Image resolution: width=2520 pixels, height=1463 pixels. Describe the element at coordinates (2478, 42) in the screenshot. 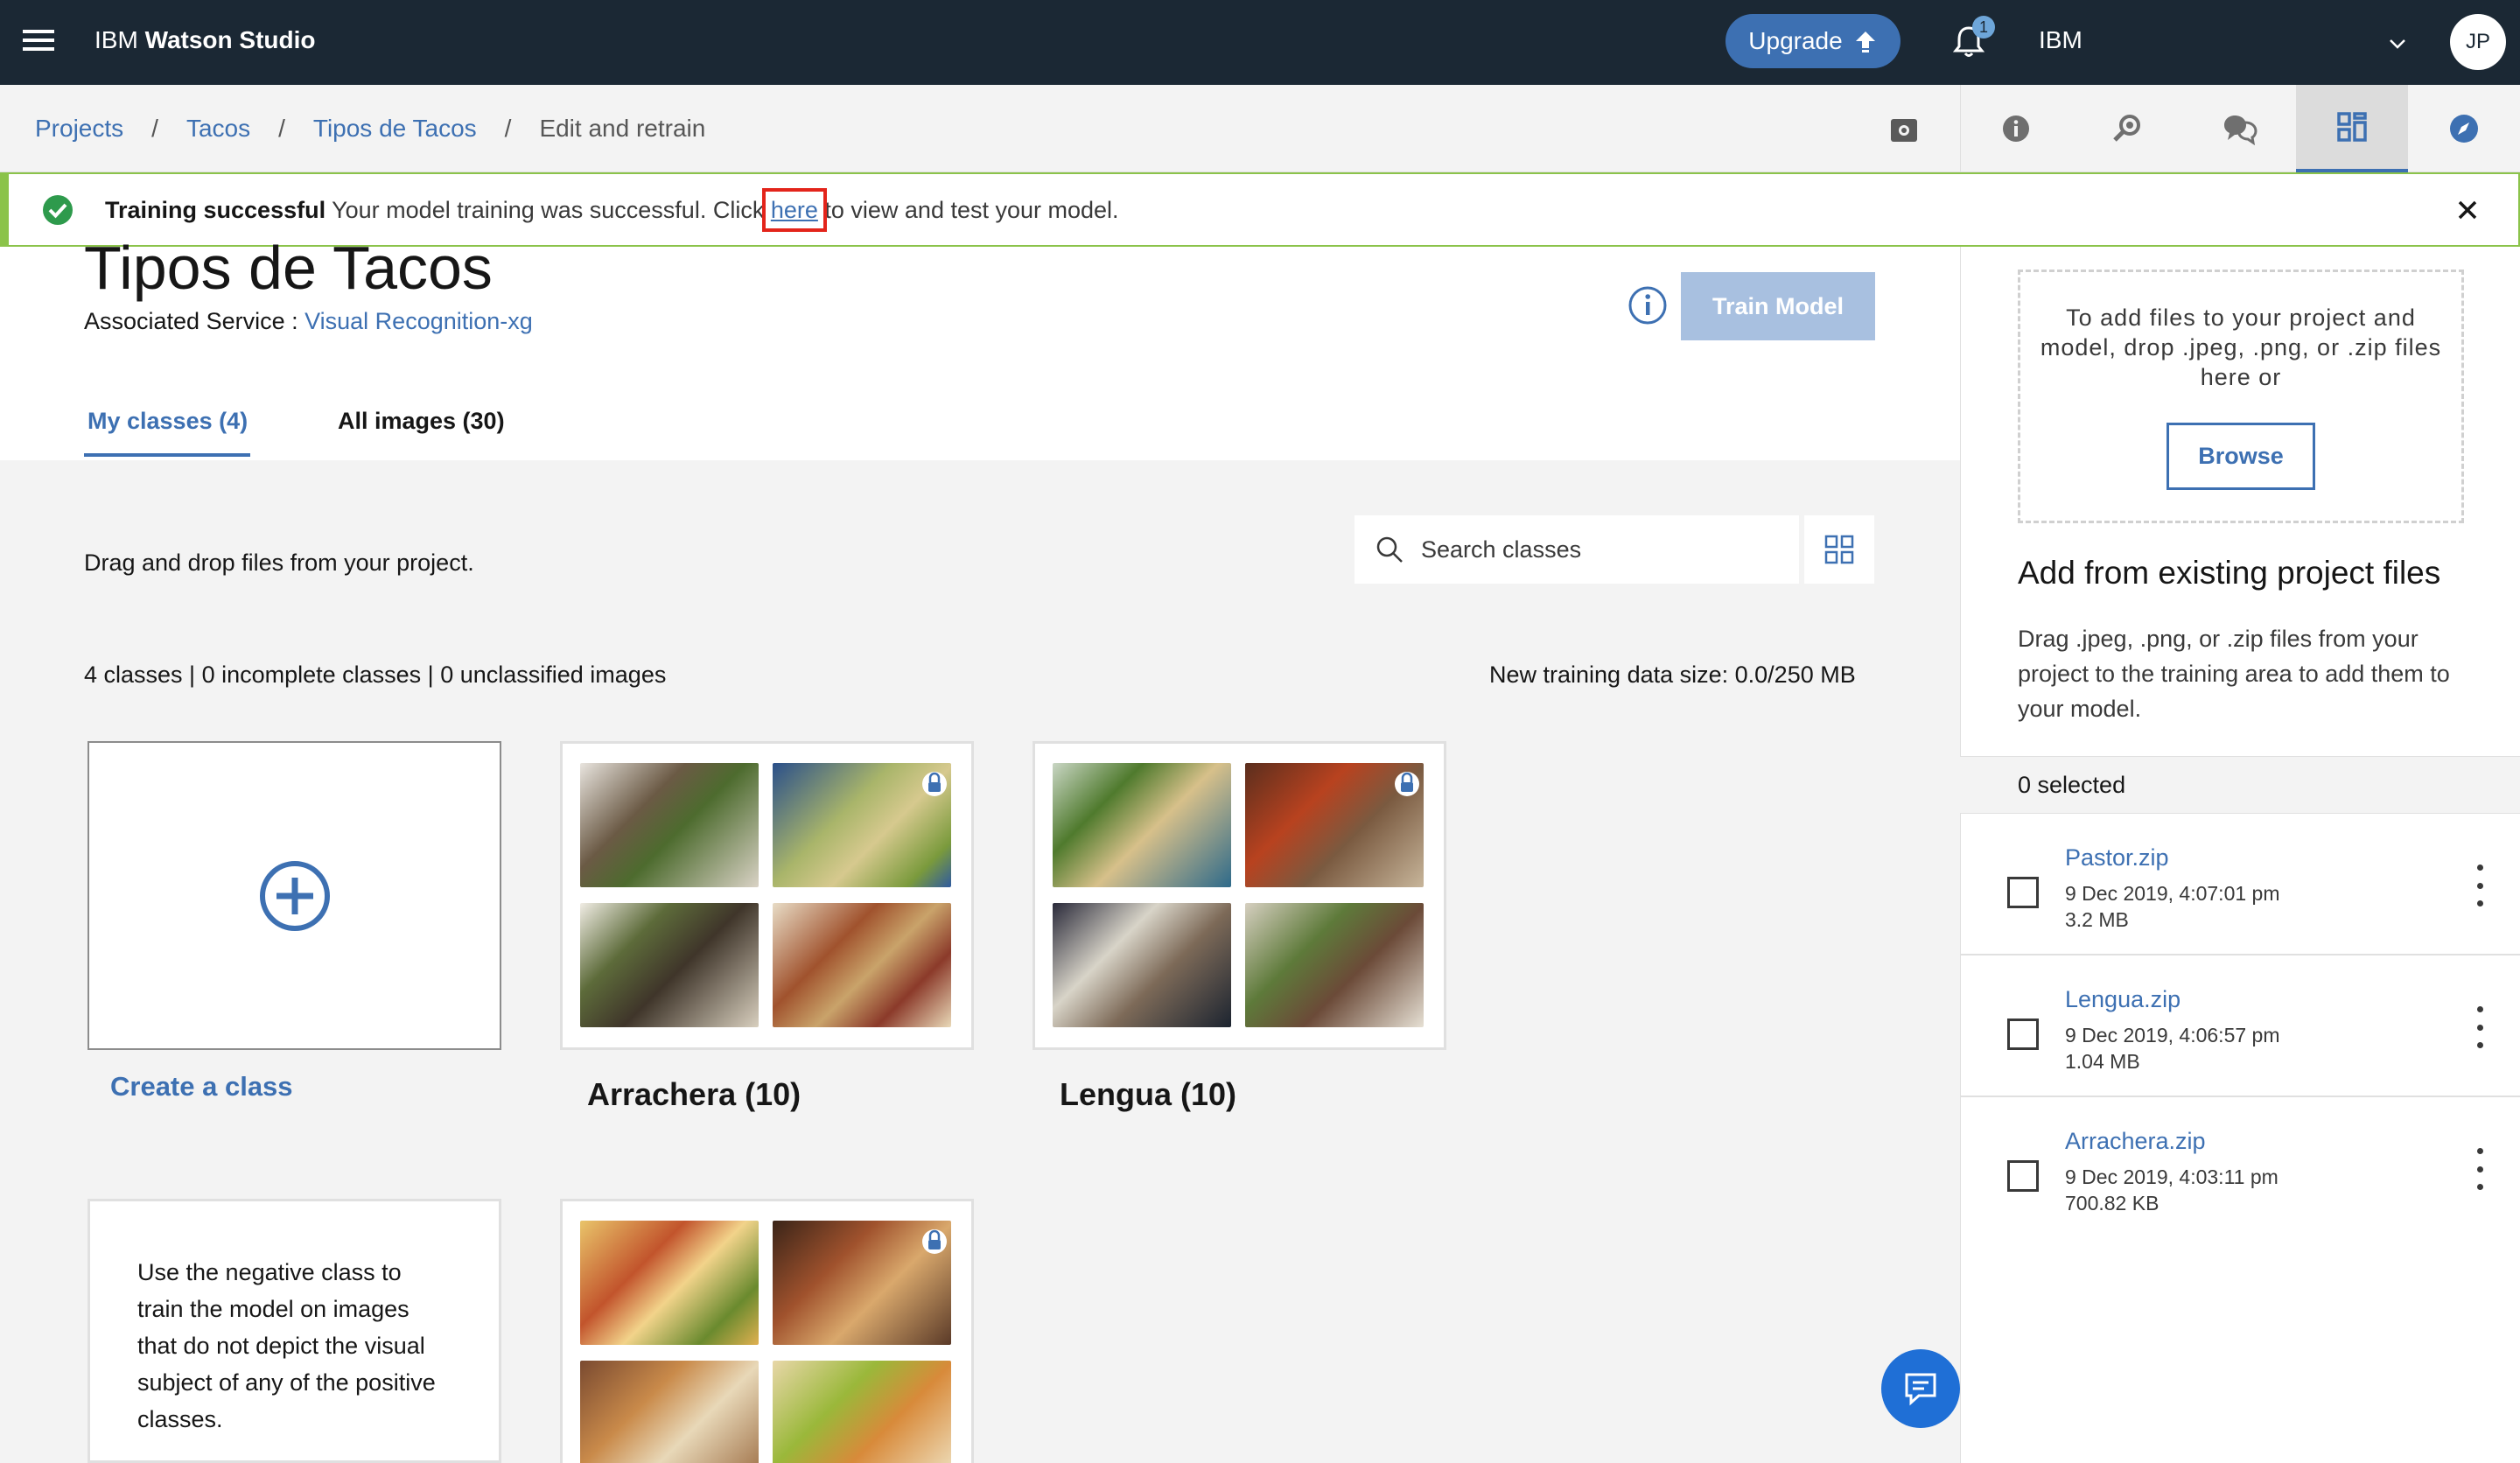

I see `user-avatar: JP` at that location.